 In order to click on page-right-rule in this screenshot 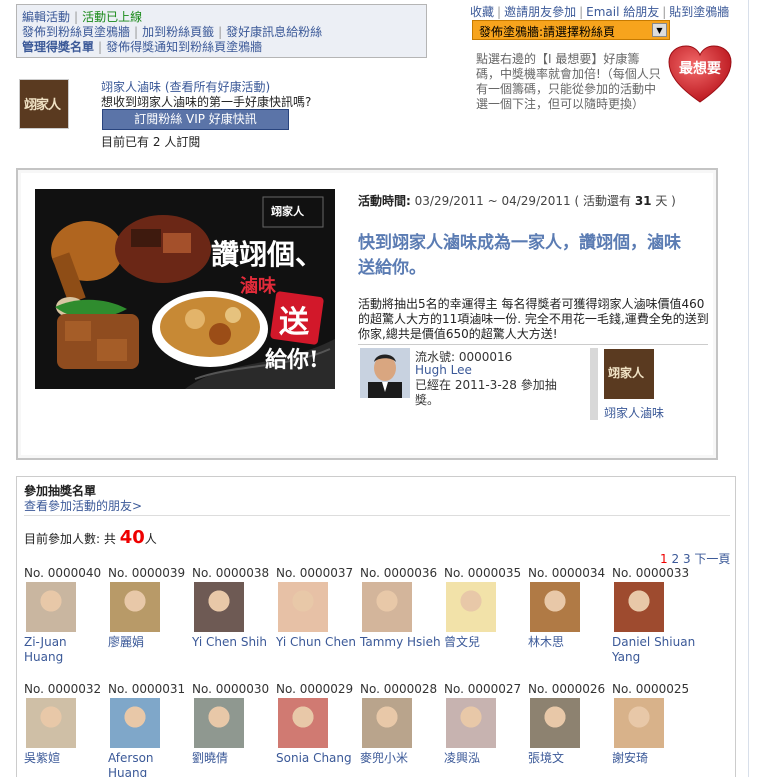, I will do `click(748, 388)`.